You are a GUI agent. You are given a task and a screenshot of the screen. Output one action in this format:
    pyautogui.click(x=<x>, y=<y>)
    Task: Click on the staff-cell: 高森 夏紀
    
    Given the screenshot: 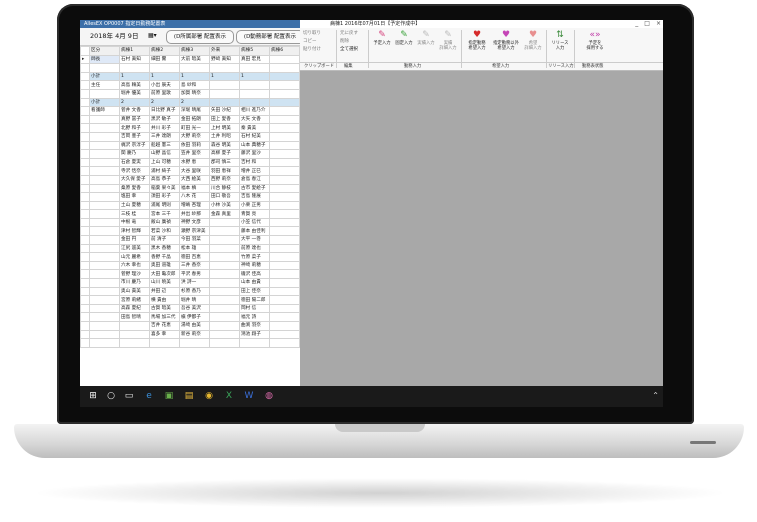 What is the action you would take?
    pyautogui.click(x=134, y=308)
    